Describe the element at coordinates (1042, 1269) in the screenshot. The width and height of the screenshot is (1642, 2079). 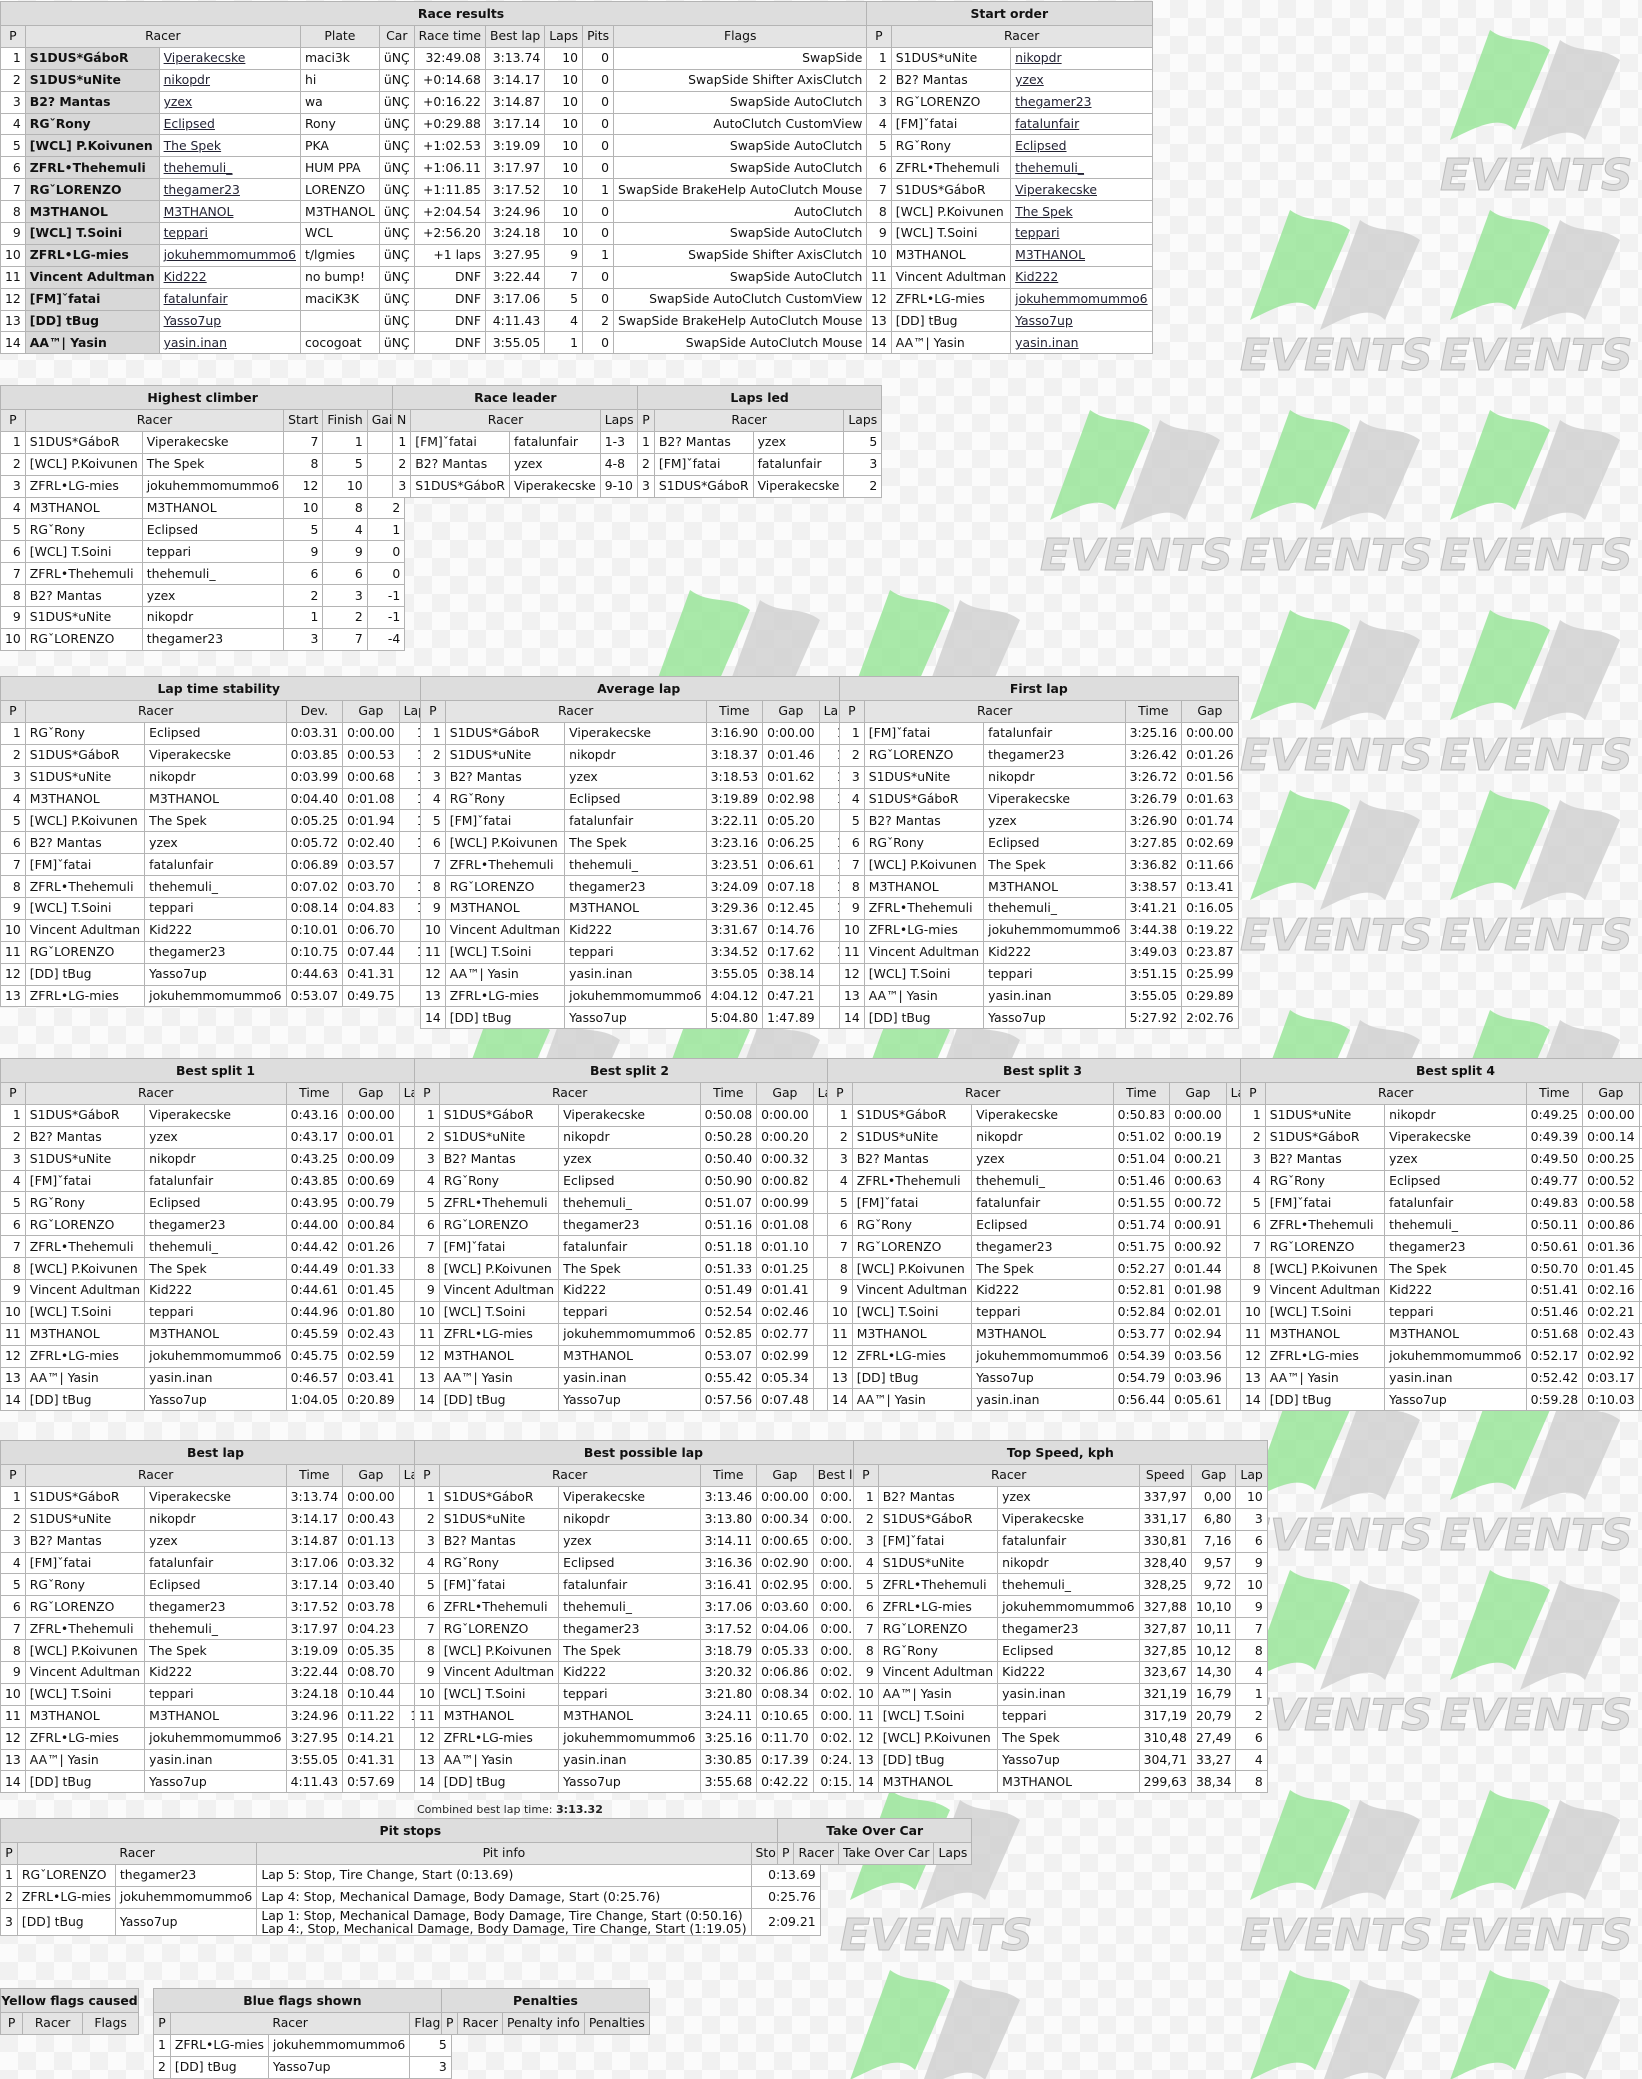
I see `value-cell: The Spek` at that location.